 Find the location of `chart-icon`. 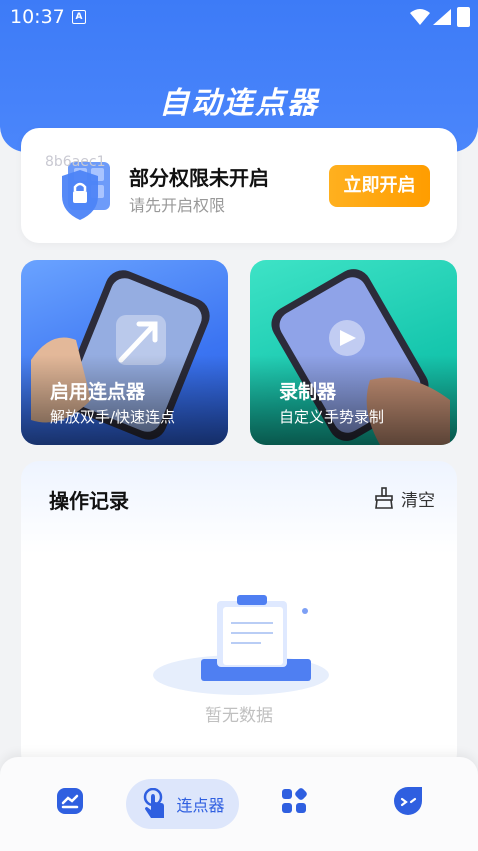

chart-icon is located at coordinates (70, 801).